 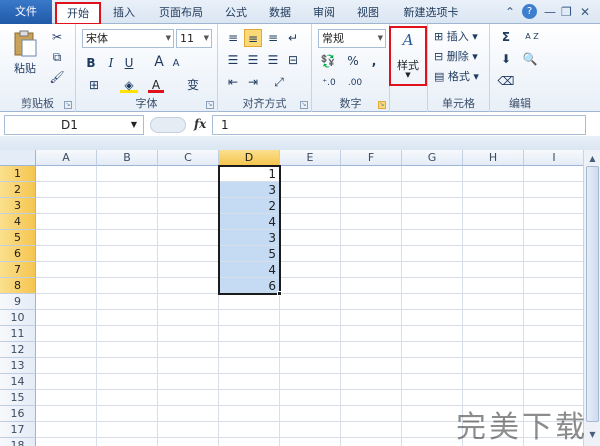 I want to click on cell-a2, so click(x=66, y=190).